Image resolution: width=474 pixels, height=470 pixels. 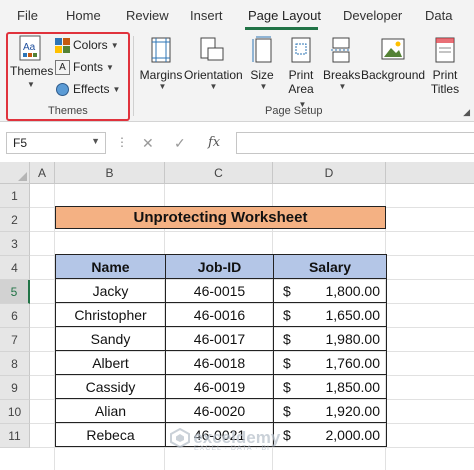 What do you see at coordinates (15, 316) in the screenshot?
I see `row-header-6: 6` at bounding box center [15, 316].